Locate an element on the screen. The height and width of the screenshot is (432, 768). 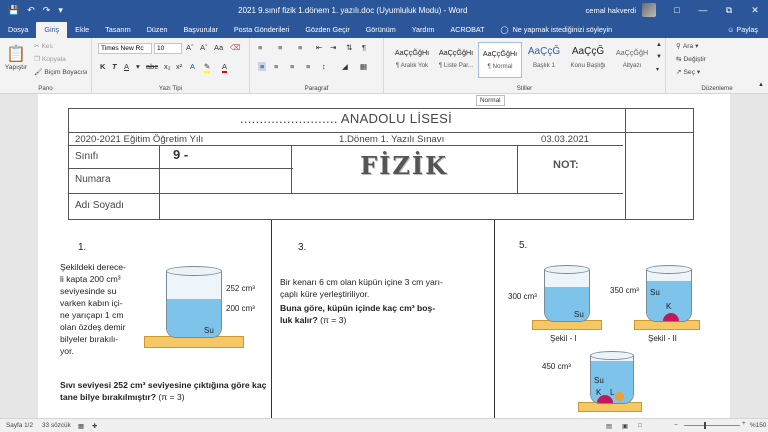
tell-me-box: ◯ Ne yapmak istediğinizi söyleyin is located at coordinates (557, 31).